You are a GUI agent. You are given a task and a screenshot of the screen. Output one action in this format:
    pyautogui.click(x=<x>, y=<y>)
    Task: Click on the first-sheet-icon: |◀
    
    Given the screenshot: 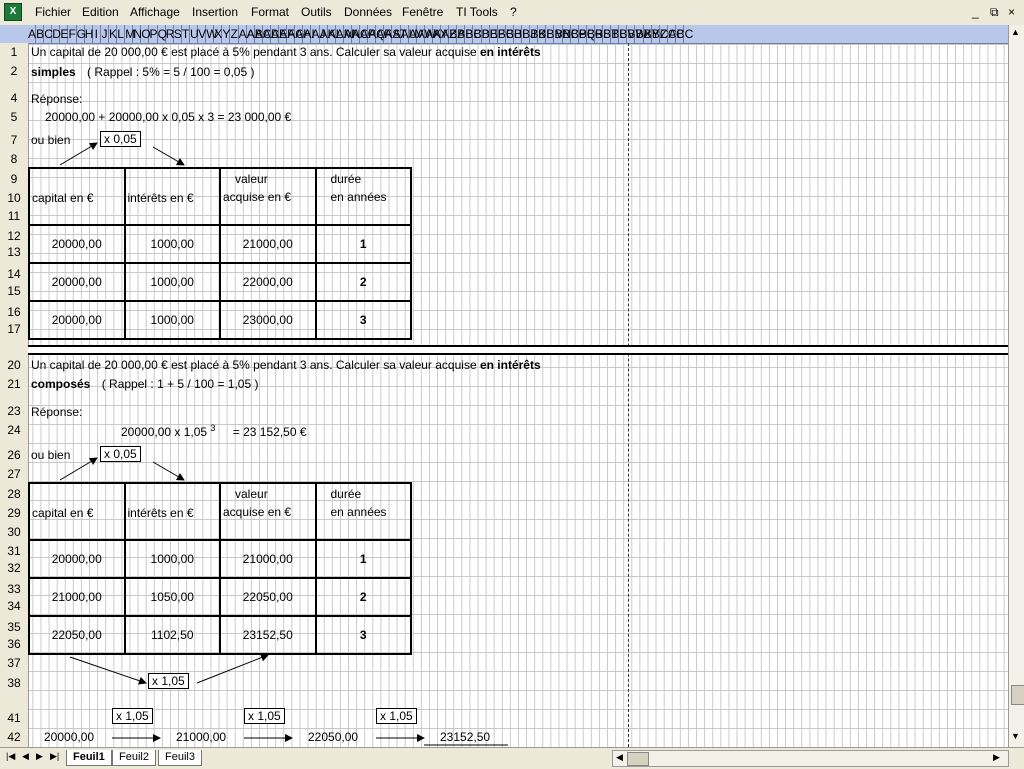 What is the action you would take?
    pyautogui.click(x=10, y=756)
    